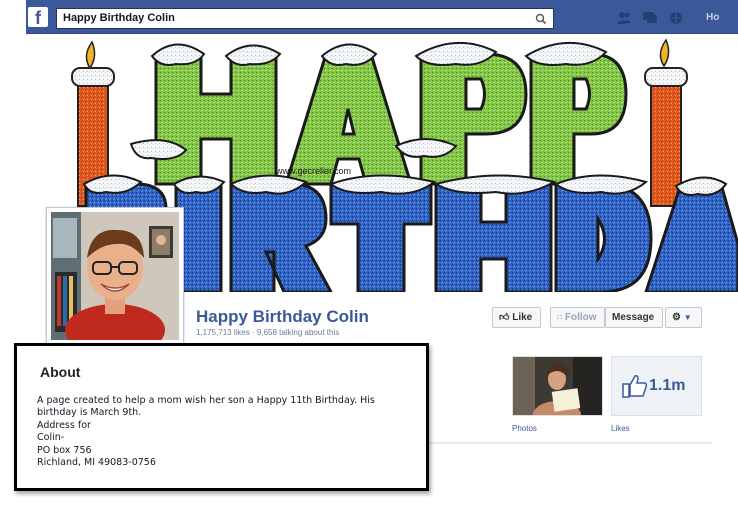  Describe the element at coordinates (51, 438) in the screenshot. I see `about-line: Colin-` at that location.